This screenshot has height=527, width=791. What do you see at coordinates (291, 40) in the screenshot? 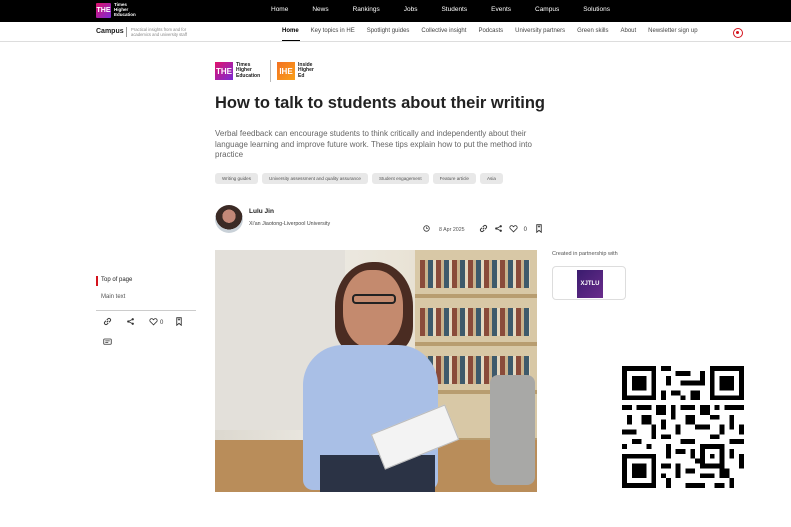
I see `active-tab-indicator` at bounding box center [291, 40].